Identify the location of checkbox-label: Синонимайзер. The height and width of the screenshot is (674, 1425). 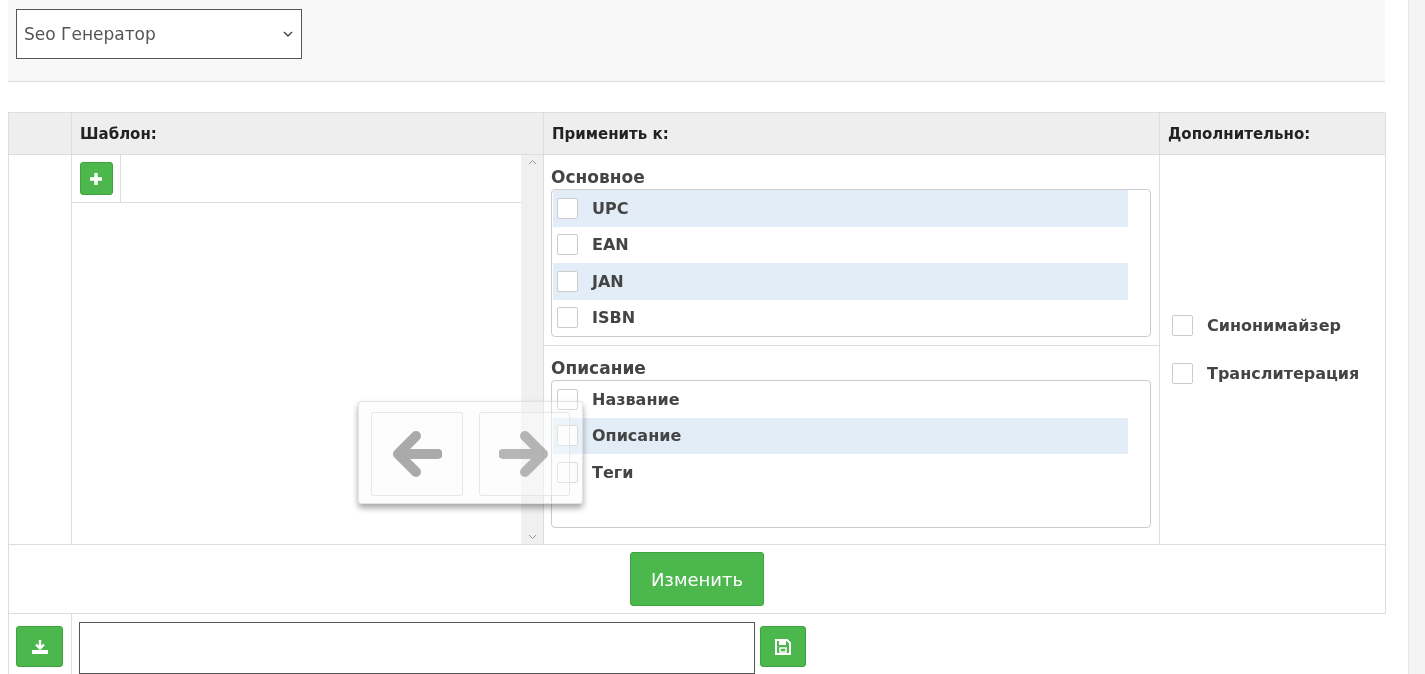
(1274, 325).